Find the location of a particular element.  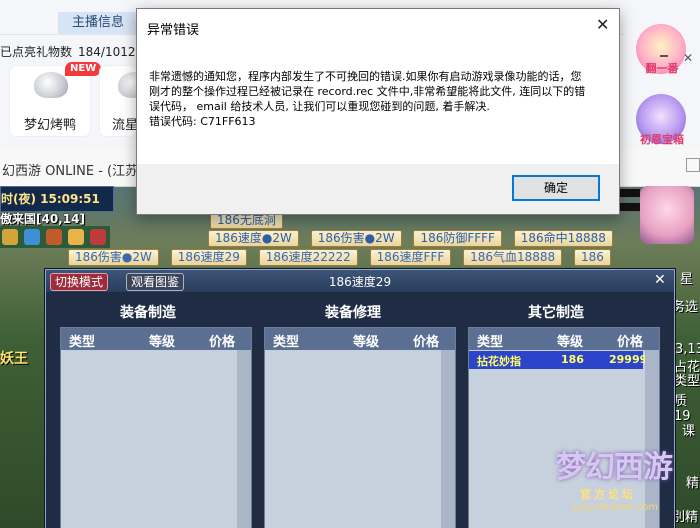

column-title-equipment-repair: 装备修理 is located at coordinates (353, 313).